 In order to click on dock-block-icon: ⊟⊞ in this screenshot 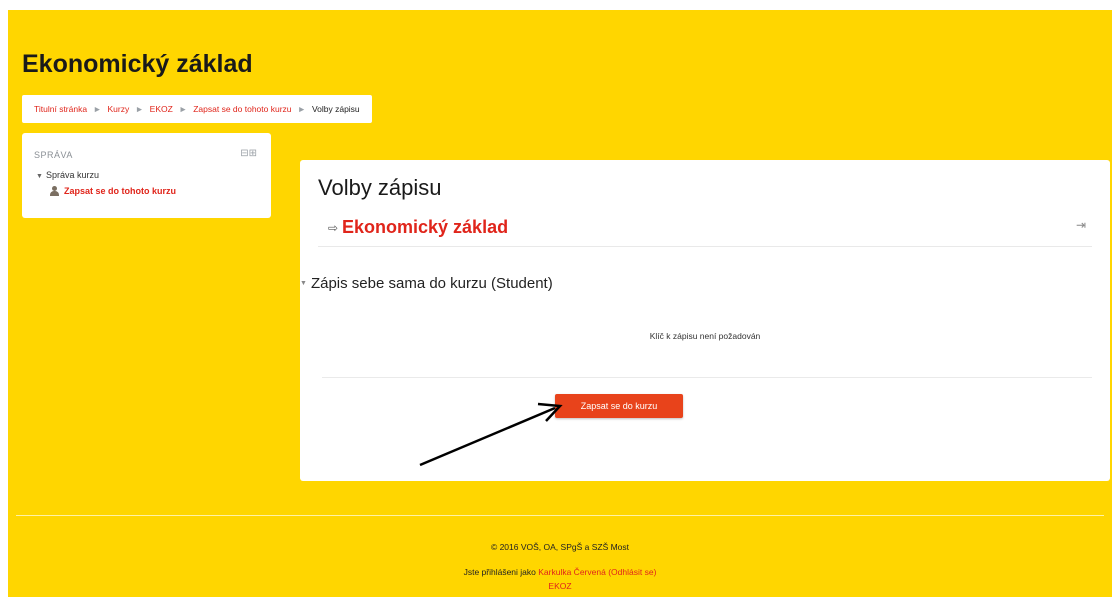, I will do `click(248, 153)`.